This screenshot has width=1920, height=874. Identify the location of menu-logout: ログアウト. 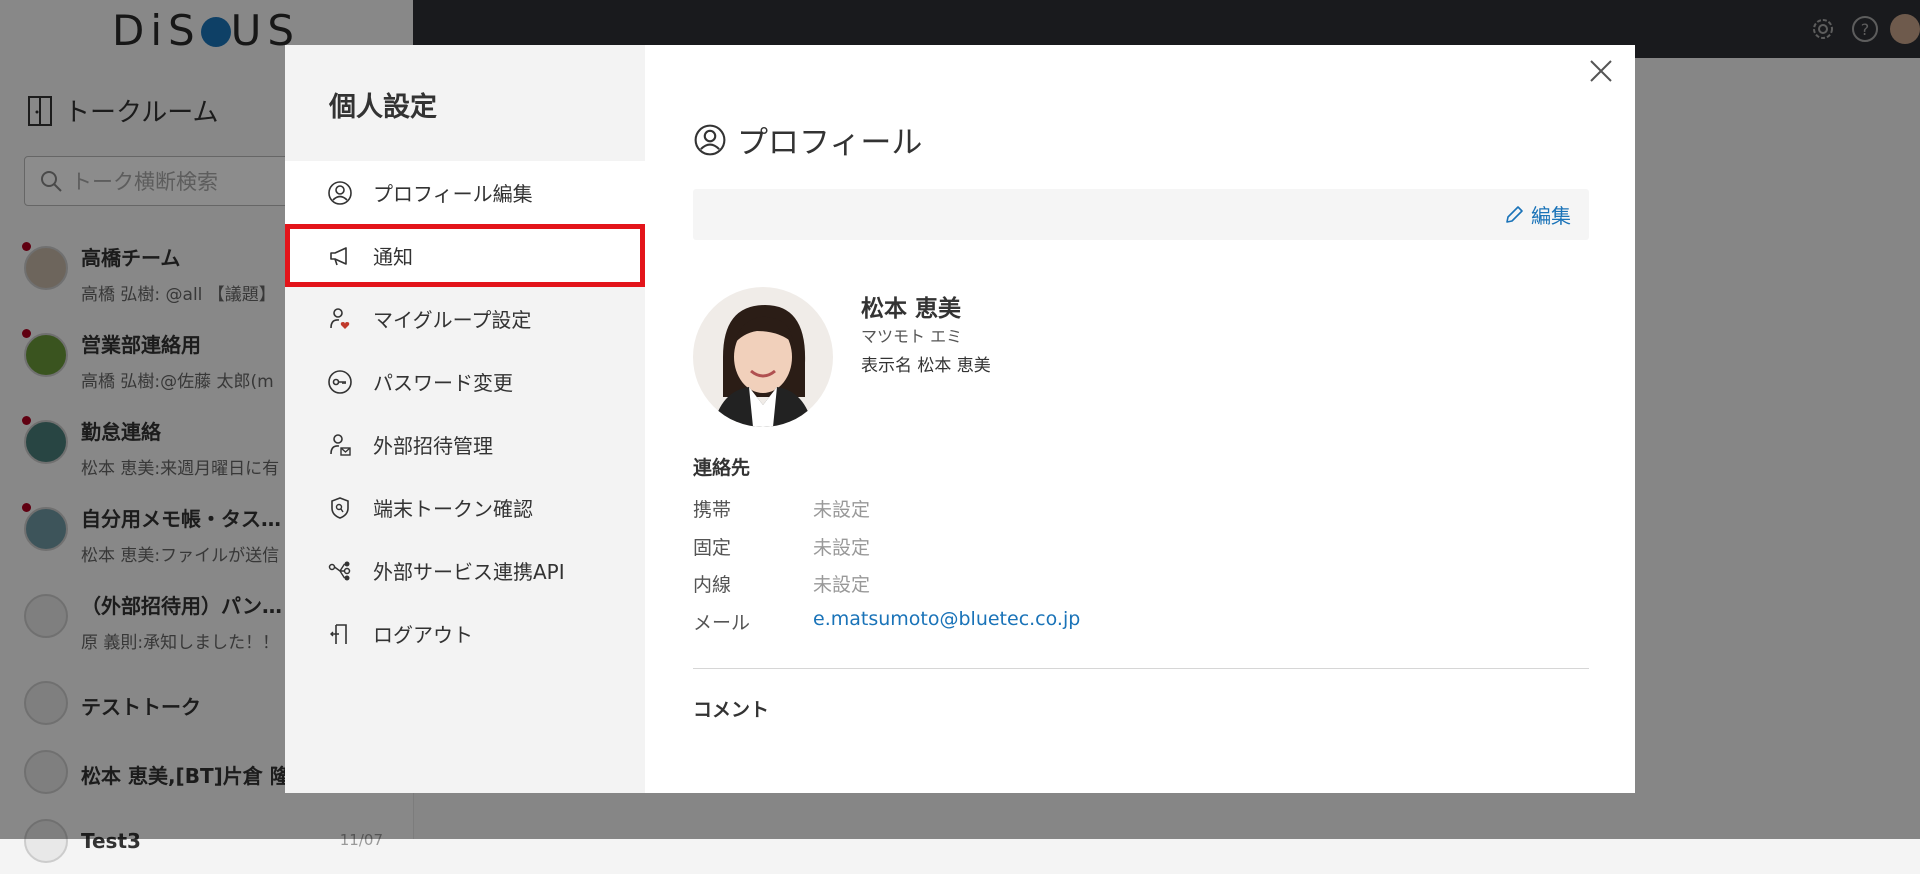
(465, 633).